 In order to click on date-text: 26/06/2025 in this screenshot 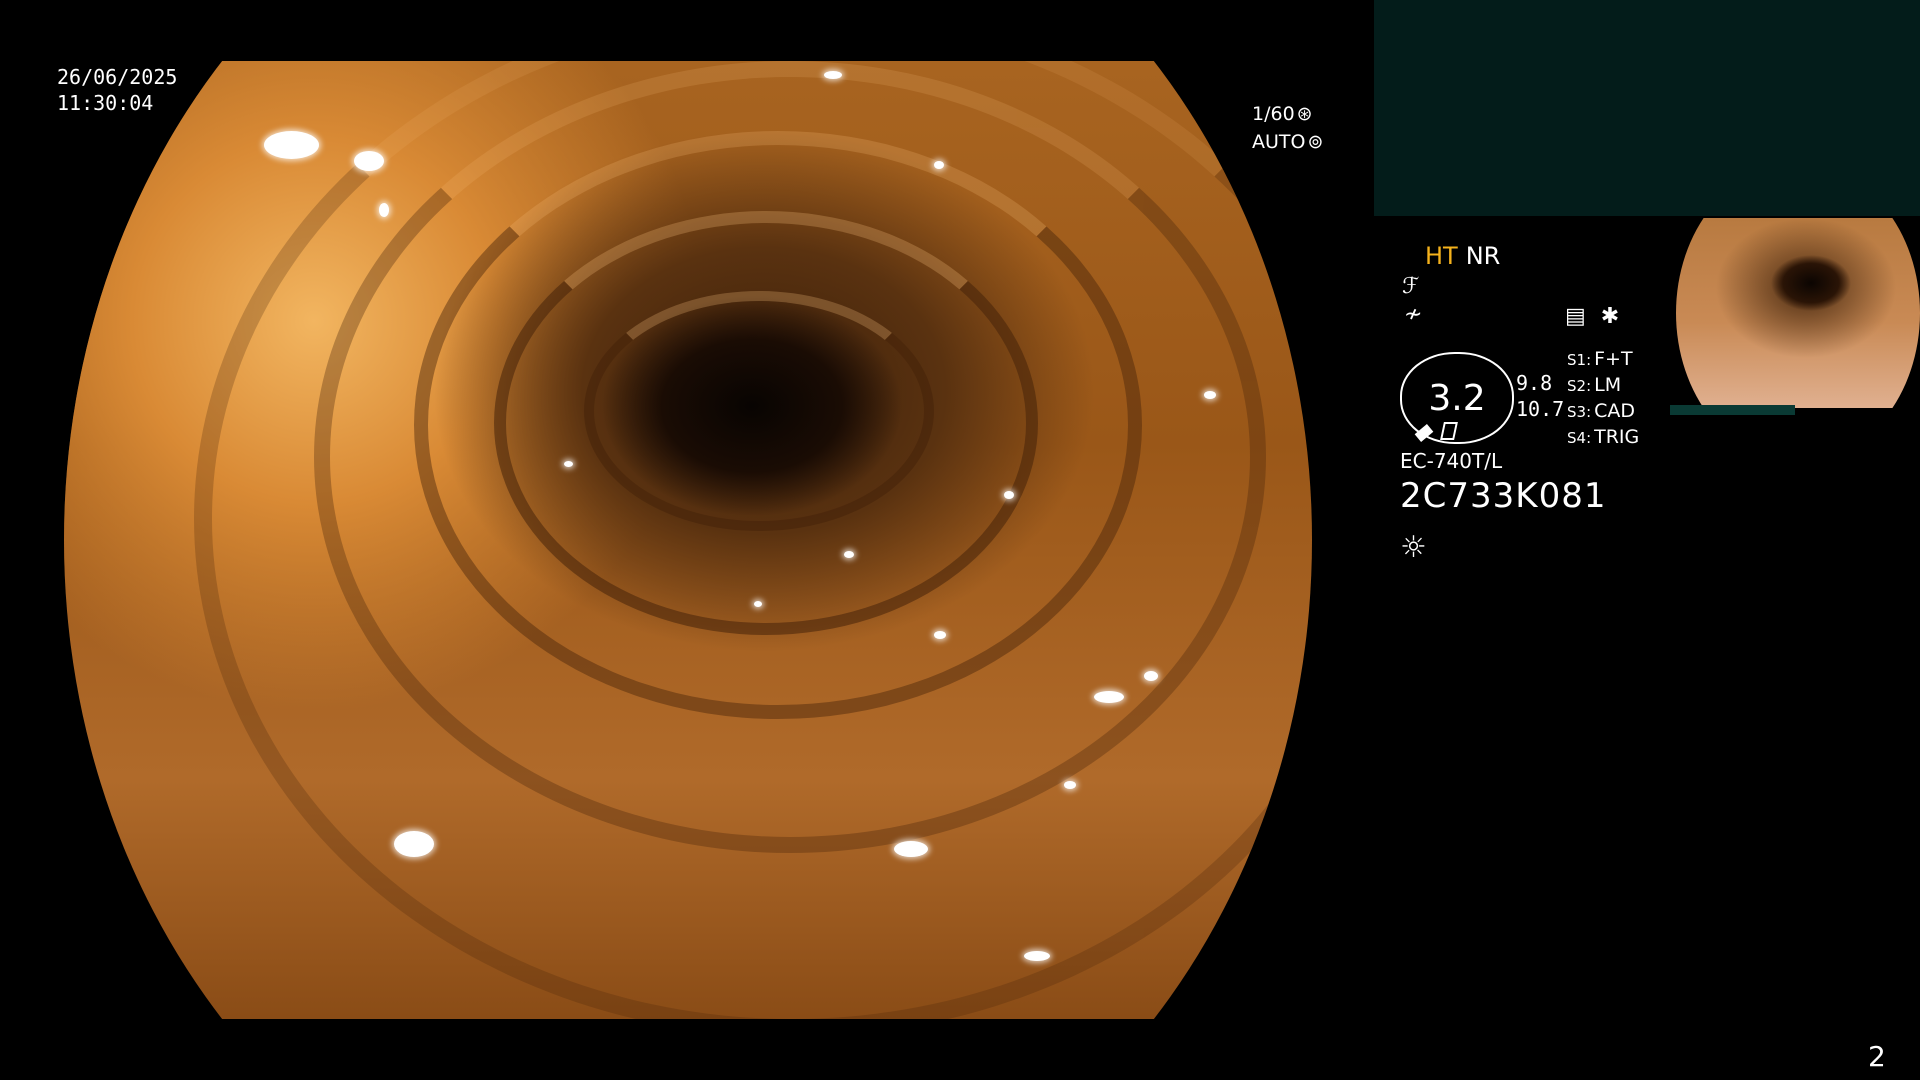, I will do `click(117, 77)`.